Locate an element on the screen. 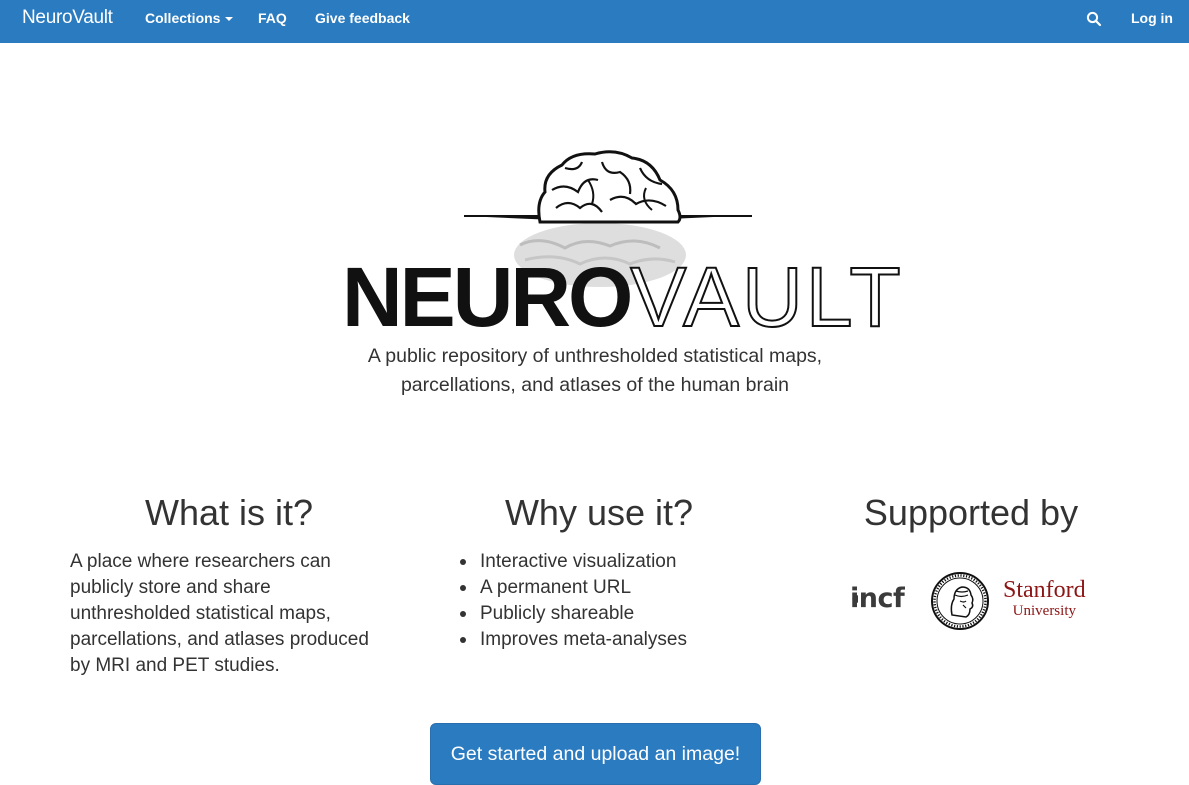 The width and height of the screenshot is (1189, 785). get-started-upload-button: Get started and upload an image! is located at coordinates (595, 754).